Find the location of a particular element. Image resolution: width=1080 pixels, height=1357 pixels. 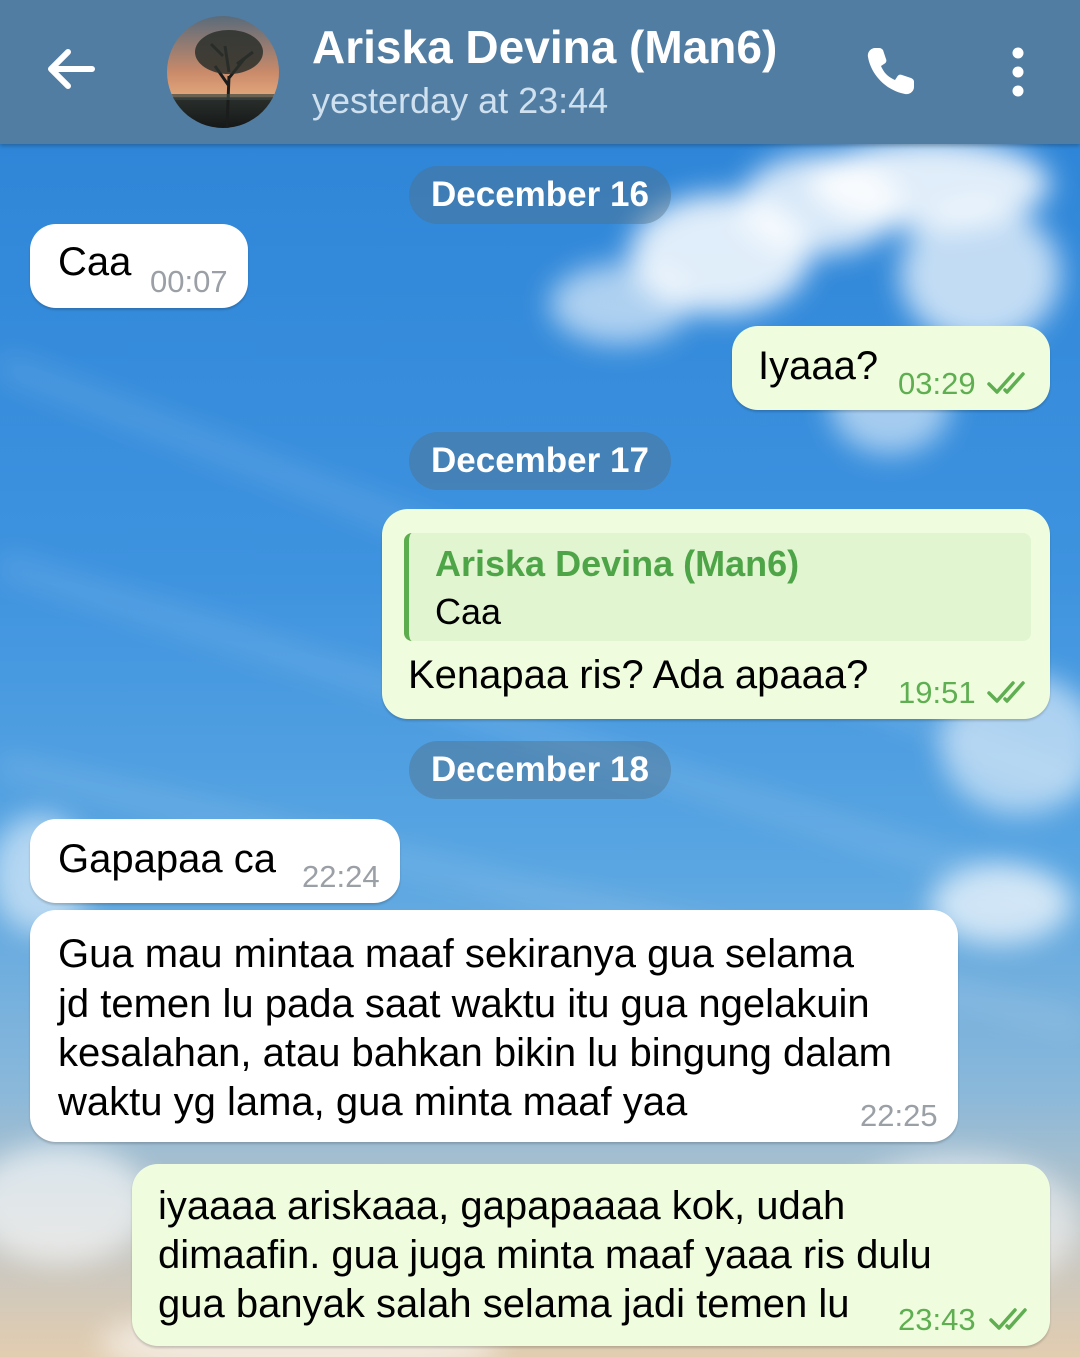

message-time: 03:29 is located at coordinates (937, 383).